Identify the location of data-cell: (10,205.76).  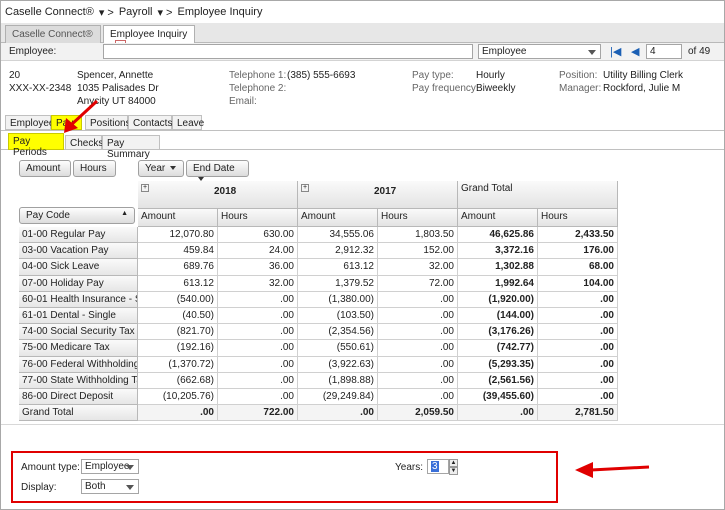
(178, 397).